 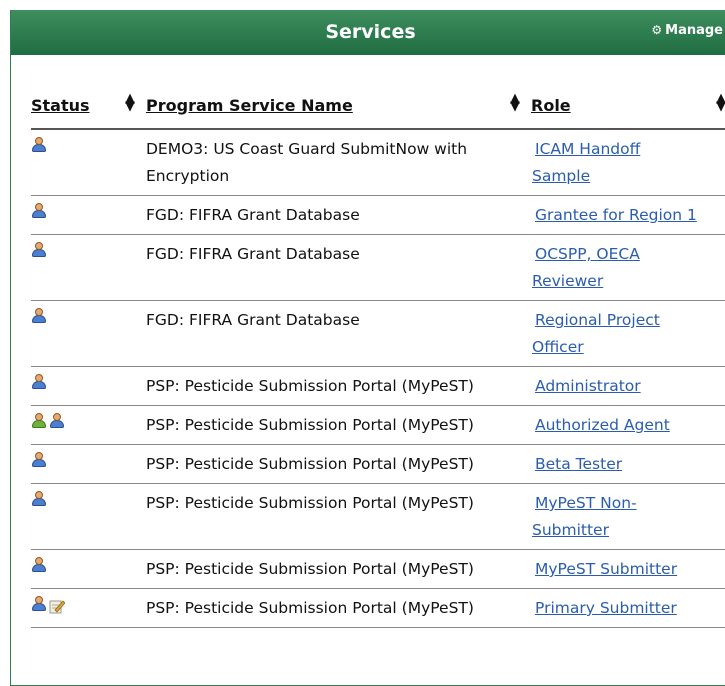 What do you see at coordinates (584, 516) in the screenshot?
I see `role-link: MyPeST Non- Submitter` at bounding box center [584, 516].